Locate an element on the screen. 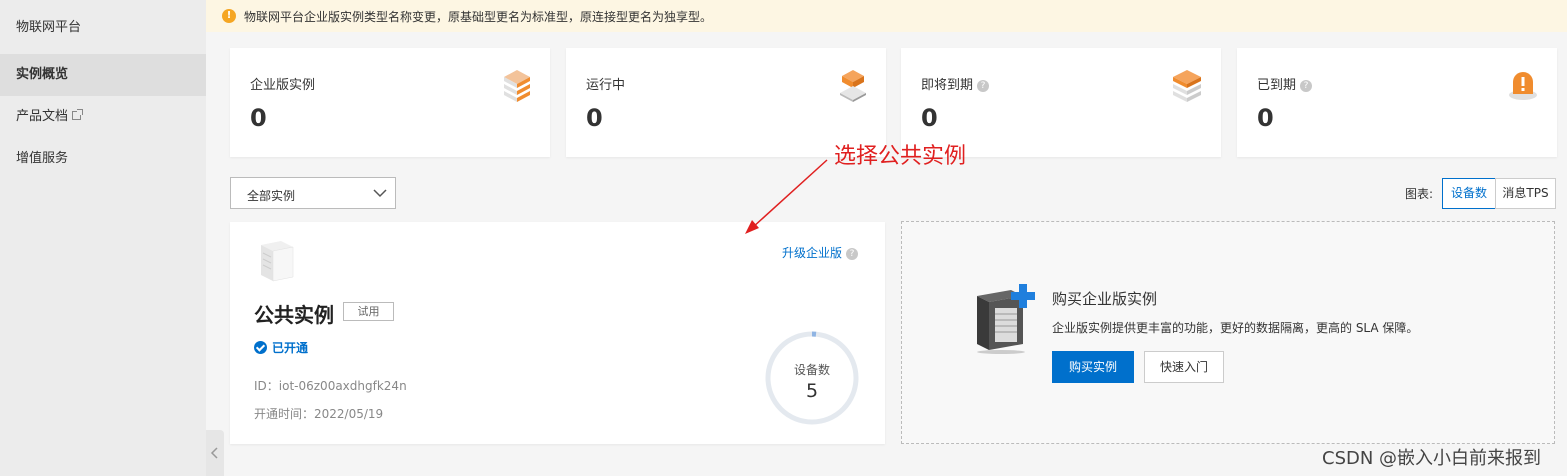 The height and width of the screenshot is (476, 1567). external-link-icon is located at coordinates (78, 114).